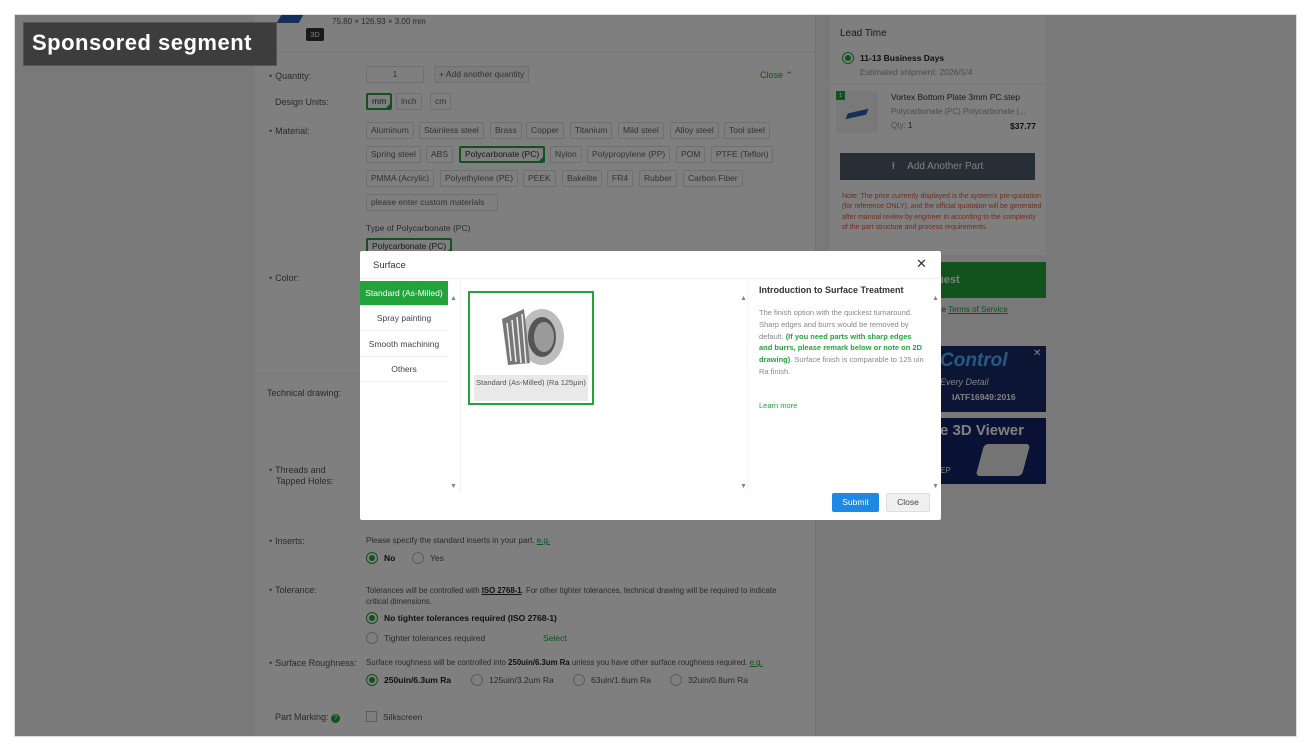 Image resolution: width=1316 pixels, height=756 pixels. I want to click on close-icon: ✕, so click(921, 264).